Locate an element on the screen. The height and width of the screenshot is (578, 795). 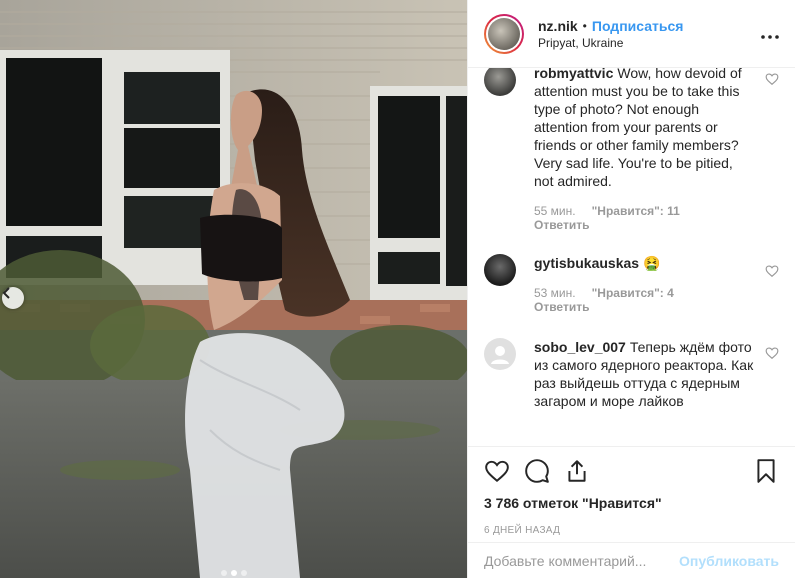
comment-username: sobo_lev_007 is located at coordinates (580, 347).